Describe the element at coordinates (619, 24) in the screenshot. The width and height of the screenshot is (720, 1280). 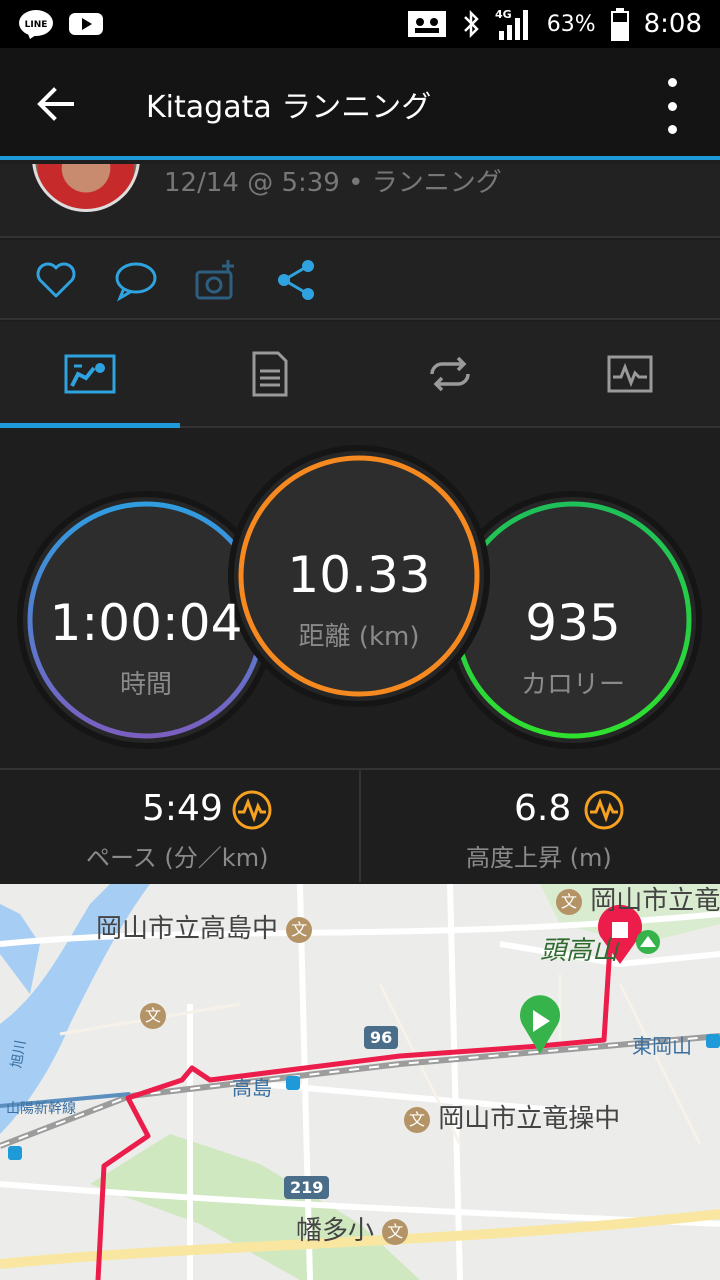
I see `battery-icon` at that location.